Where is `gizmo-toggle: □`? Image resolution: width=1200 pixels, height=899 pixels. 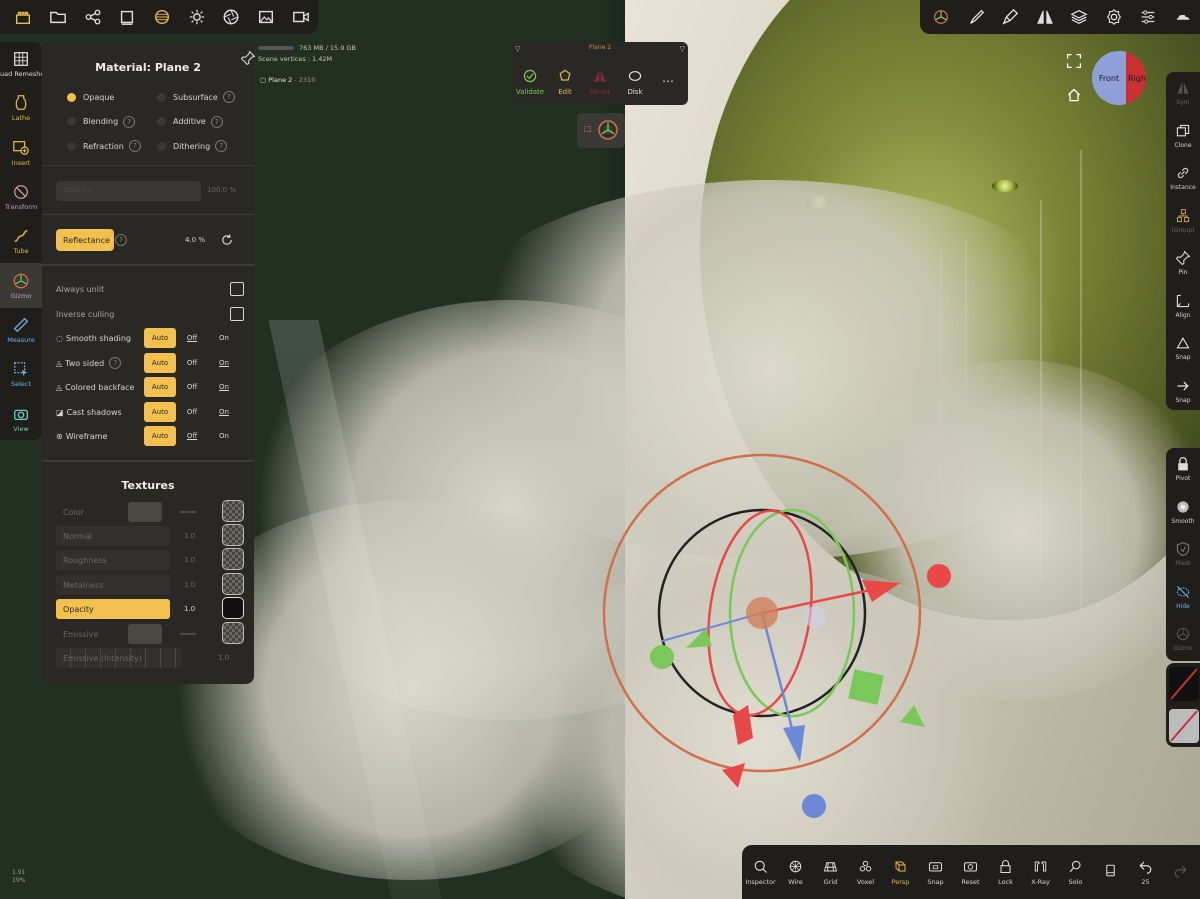
gizmo-toggle: □ is located at coordinates (601, 130).